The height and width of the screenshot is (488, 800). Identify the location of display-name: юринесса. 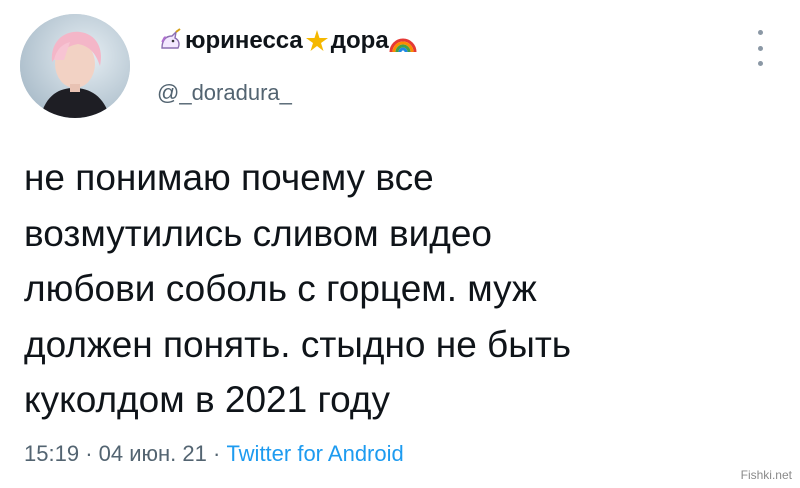
(244, 40).